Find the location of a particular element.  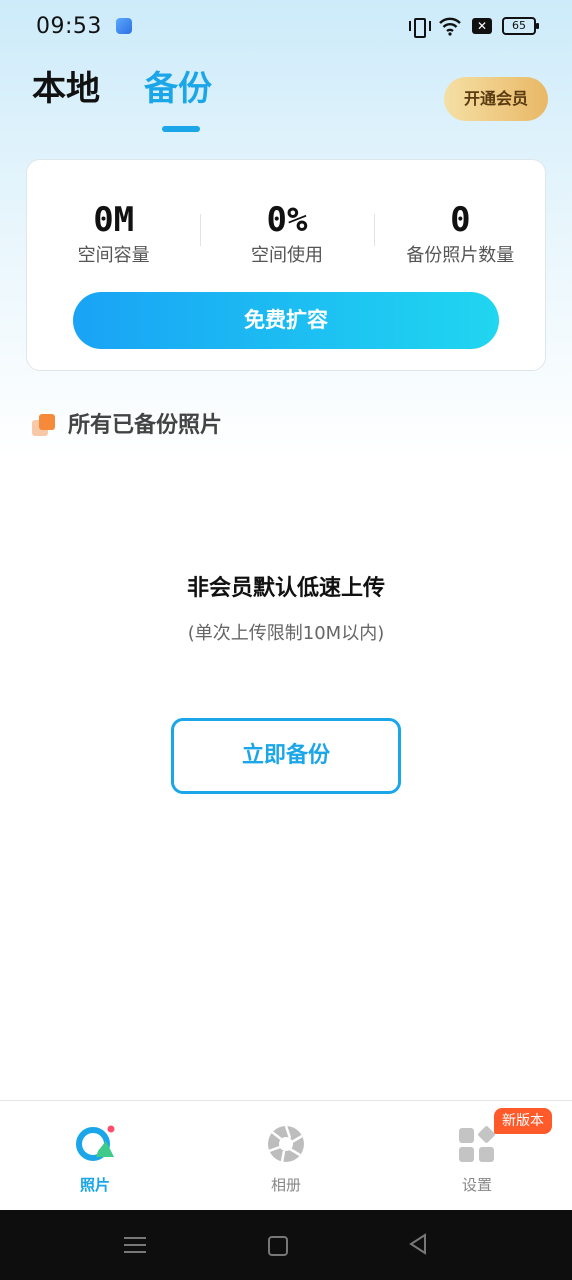

photos-stack-icon is located at coordinates (44, 426).